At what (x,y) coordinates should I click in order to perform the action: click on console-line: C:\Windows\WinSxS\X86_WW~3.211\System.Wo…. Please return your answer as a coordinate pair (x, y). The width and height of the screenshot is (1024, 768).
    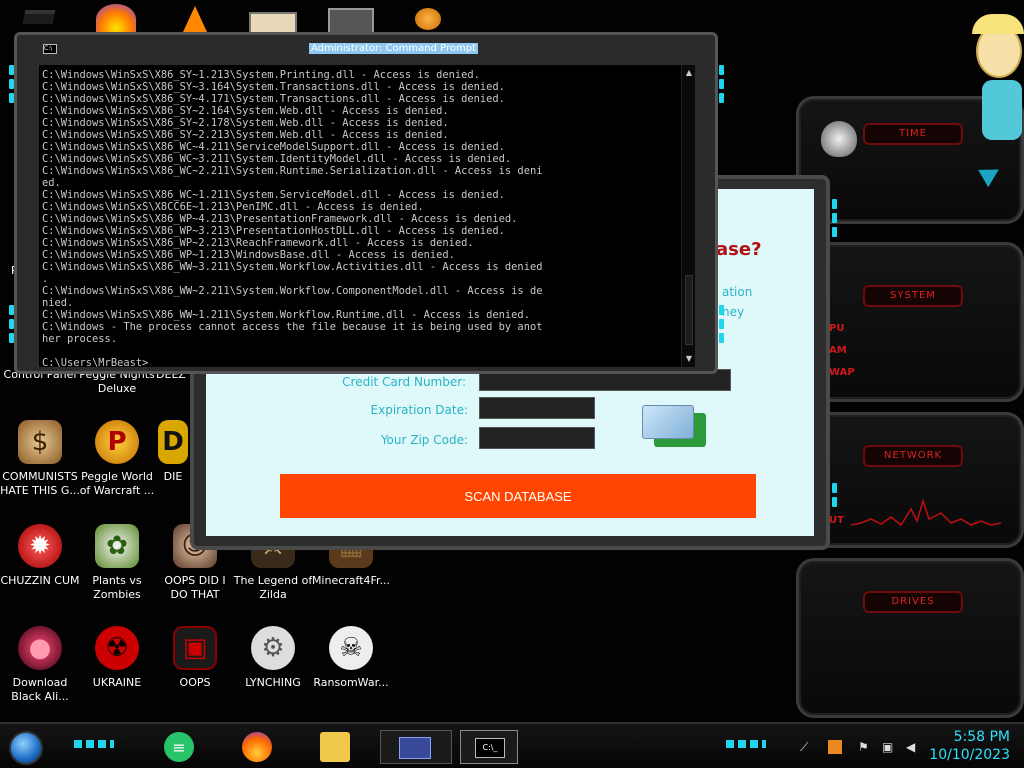
    Looking at the image, I should click on (292, 267).